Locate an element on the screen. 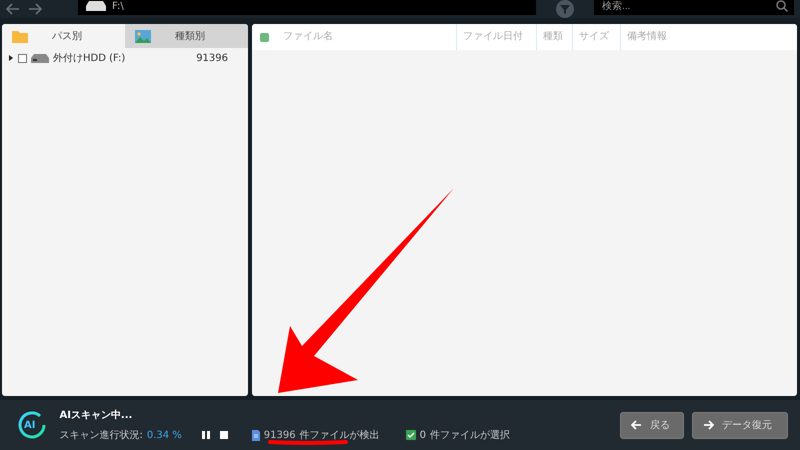 The image size is (800, 450). back-arrow-icon is located at coordinates (13, 9).